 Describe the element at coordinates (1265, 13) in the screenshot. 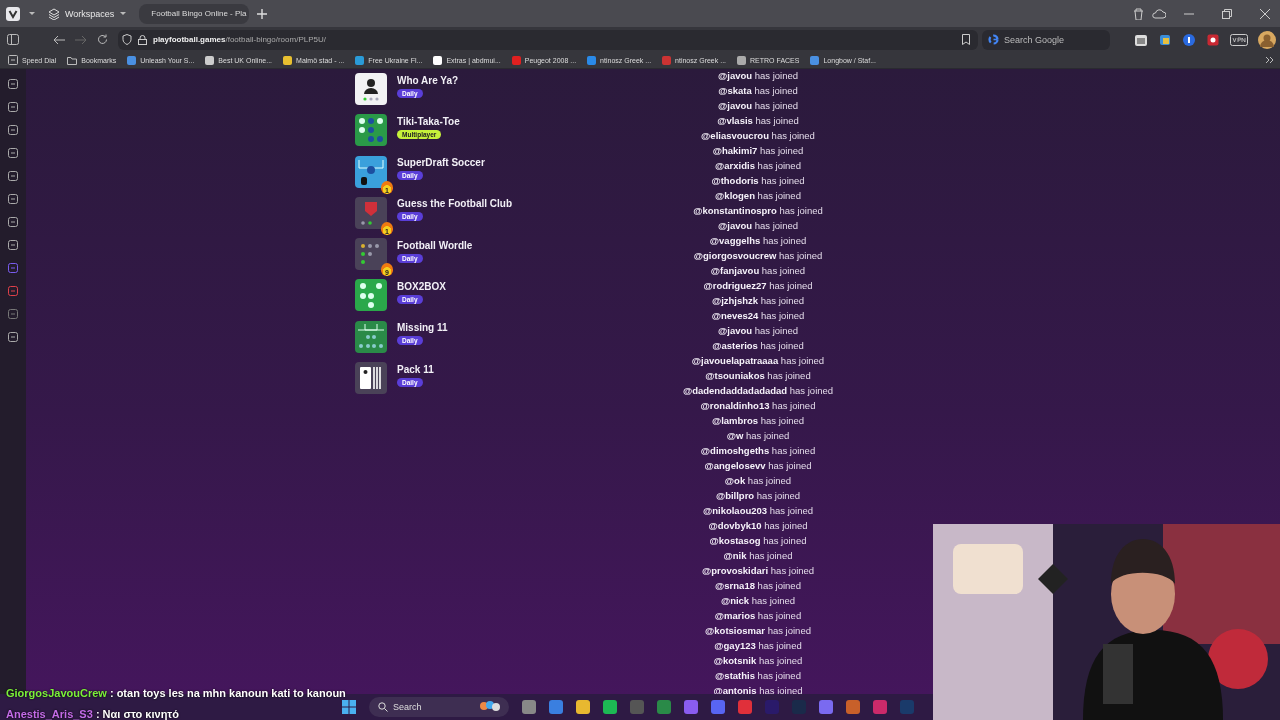

I see `close-icon` at that location.